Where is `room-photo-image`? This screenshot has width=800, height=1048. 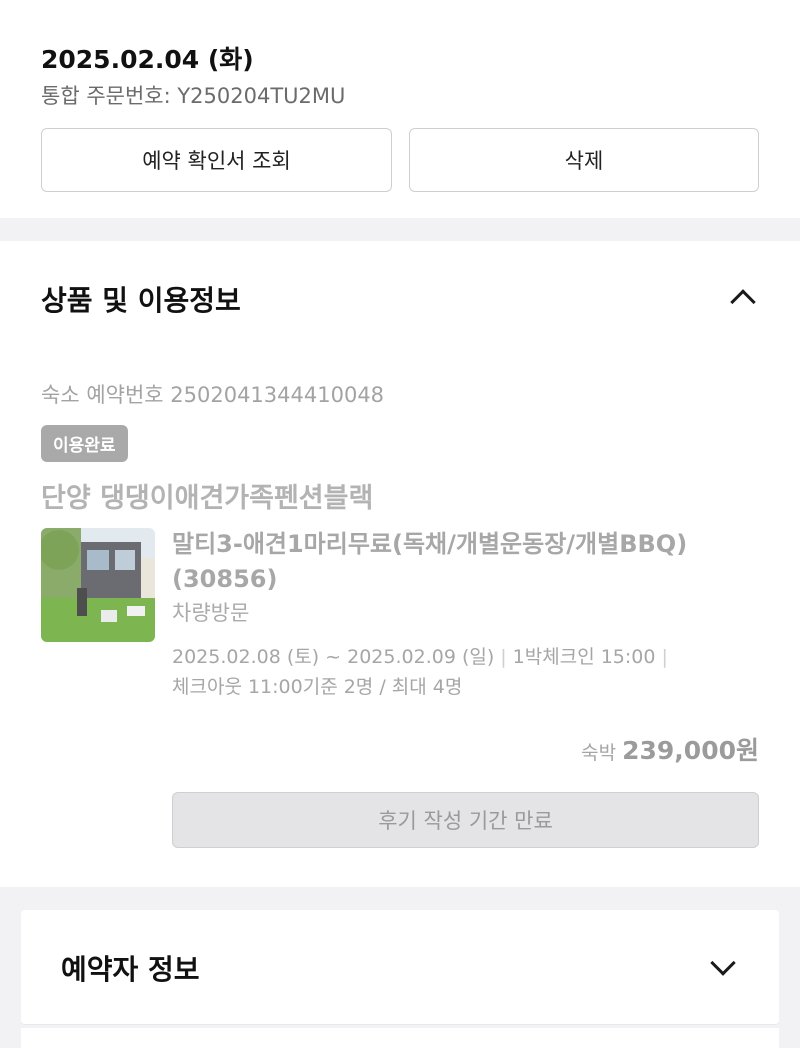 room-photo-image is located at coordinates (98, 585).